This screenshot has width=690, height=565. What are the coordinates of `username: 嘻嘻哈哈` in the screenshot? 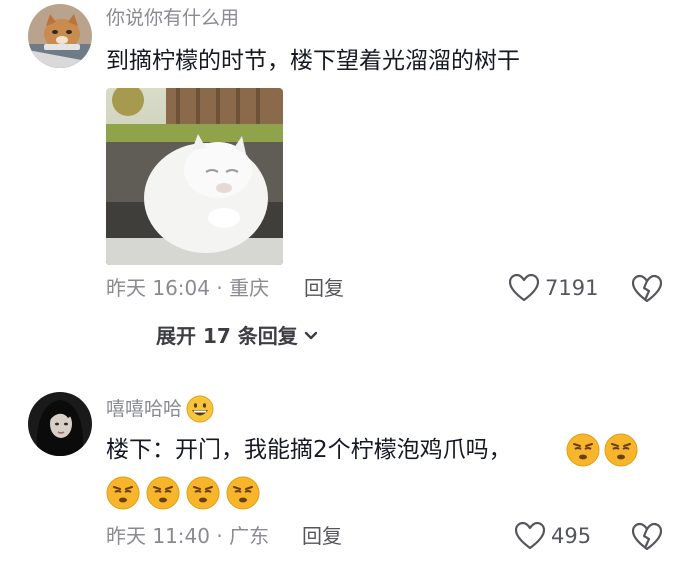 It's located at (160, 409).